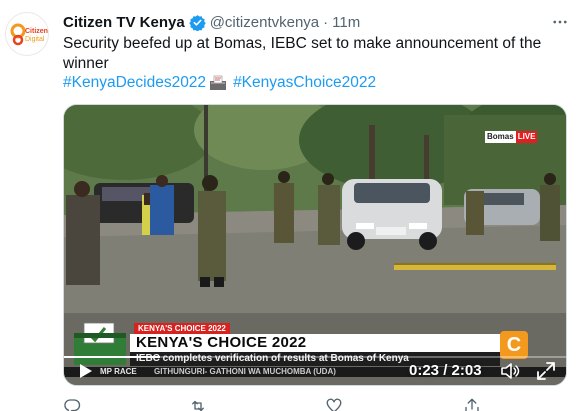  Describe the element at coordinates (303, 404) in the screenshot. I see `tweet-action-bar` at that location.